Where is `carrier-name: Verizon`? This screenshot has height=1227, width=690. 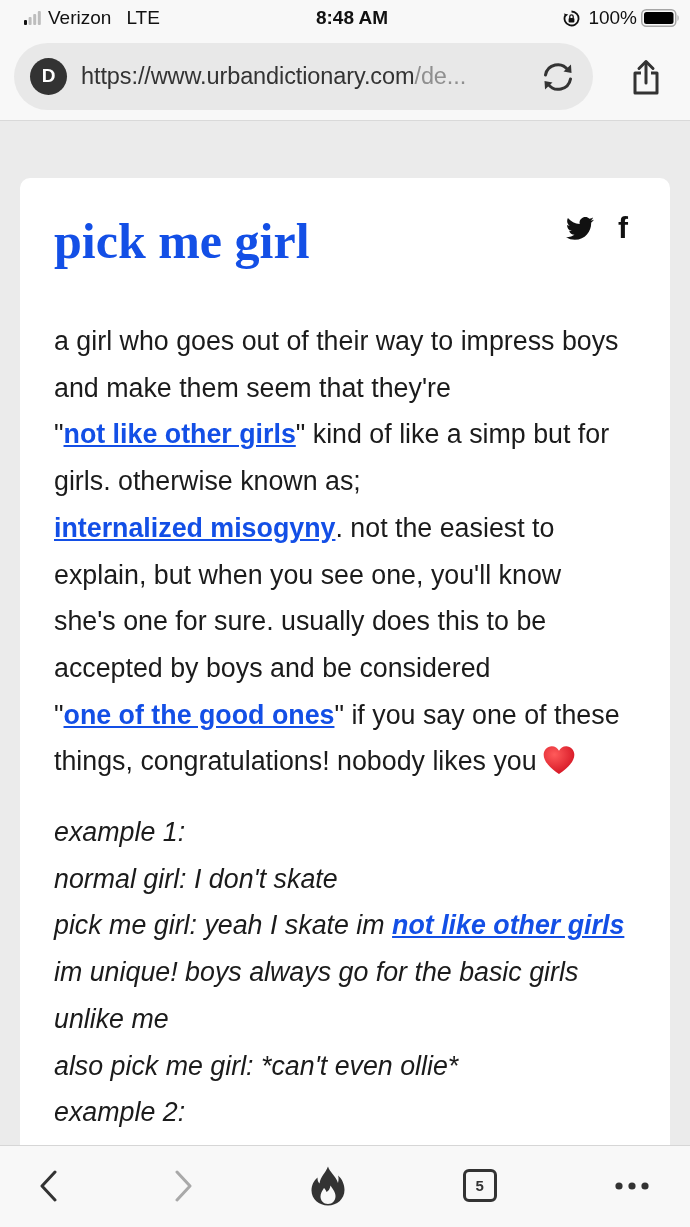 carrier-name: Verizon is located at coordinates (80, 17).